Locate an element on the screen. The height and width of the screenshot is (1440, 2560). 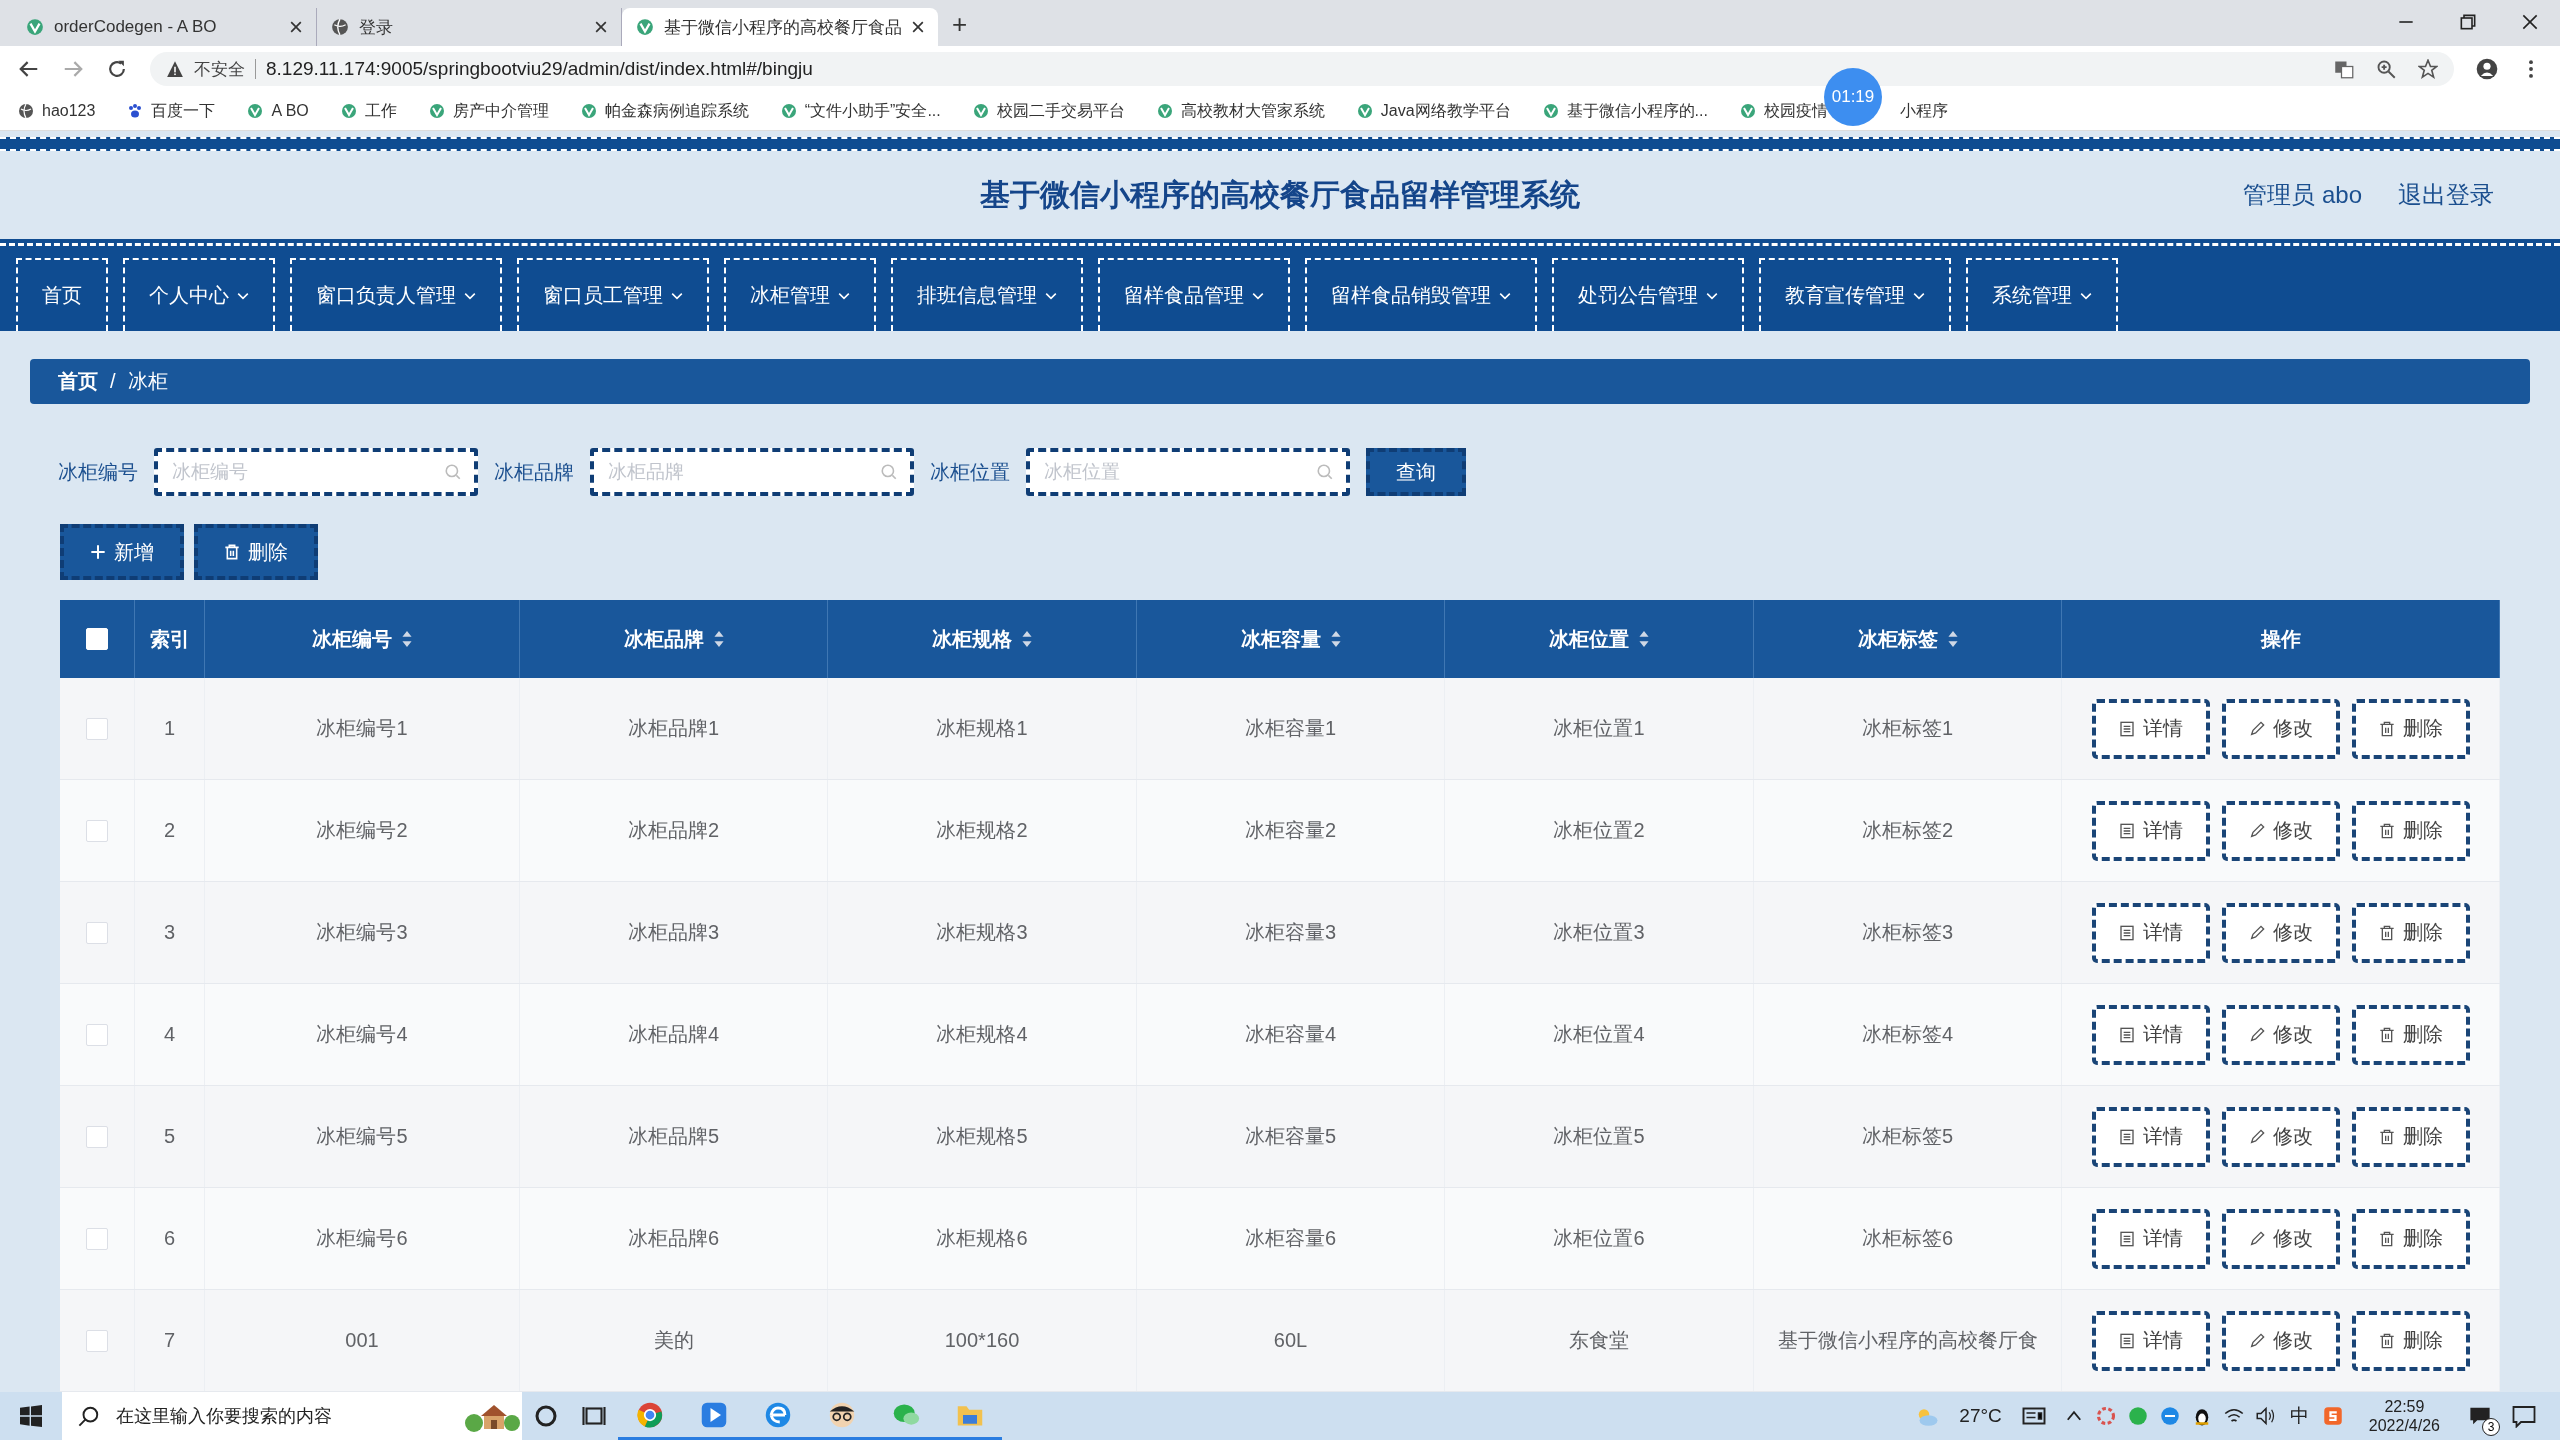
nav-menu-item: 系统管理 is located at coordinates (2042, 294).